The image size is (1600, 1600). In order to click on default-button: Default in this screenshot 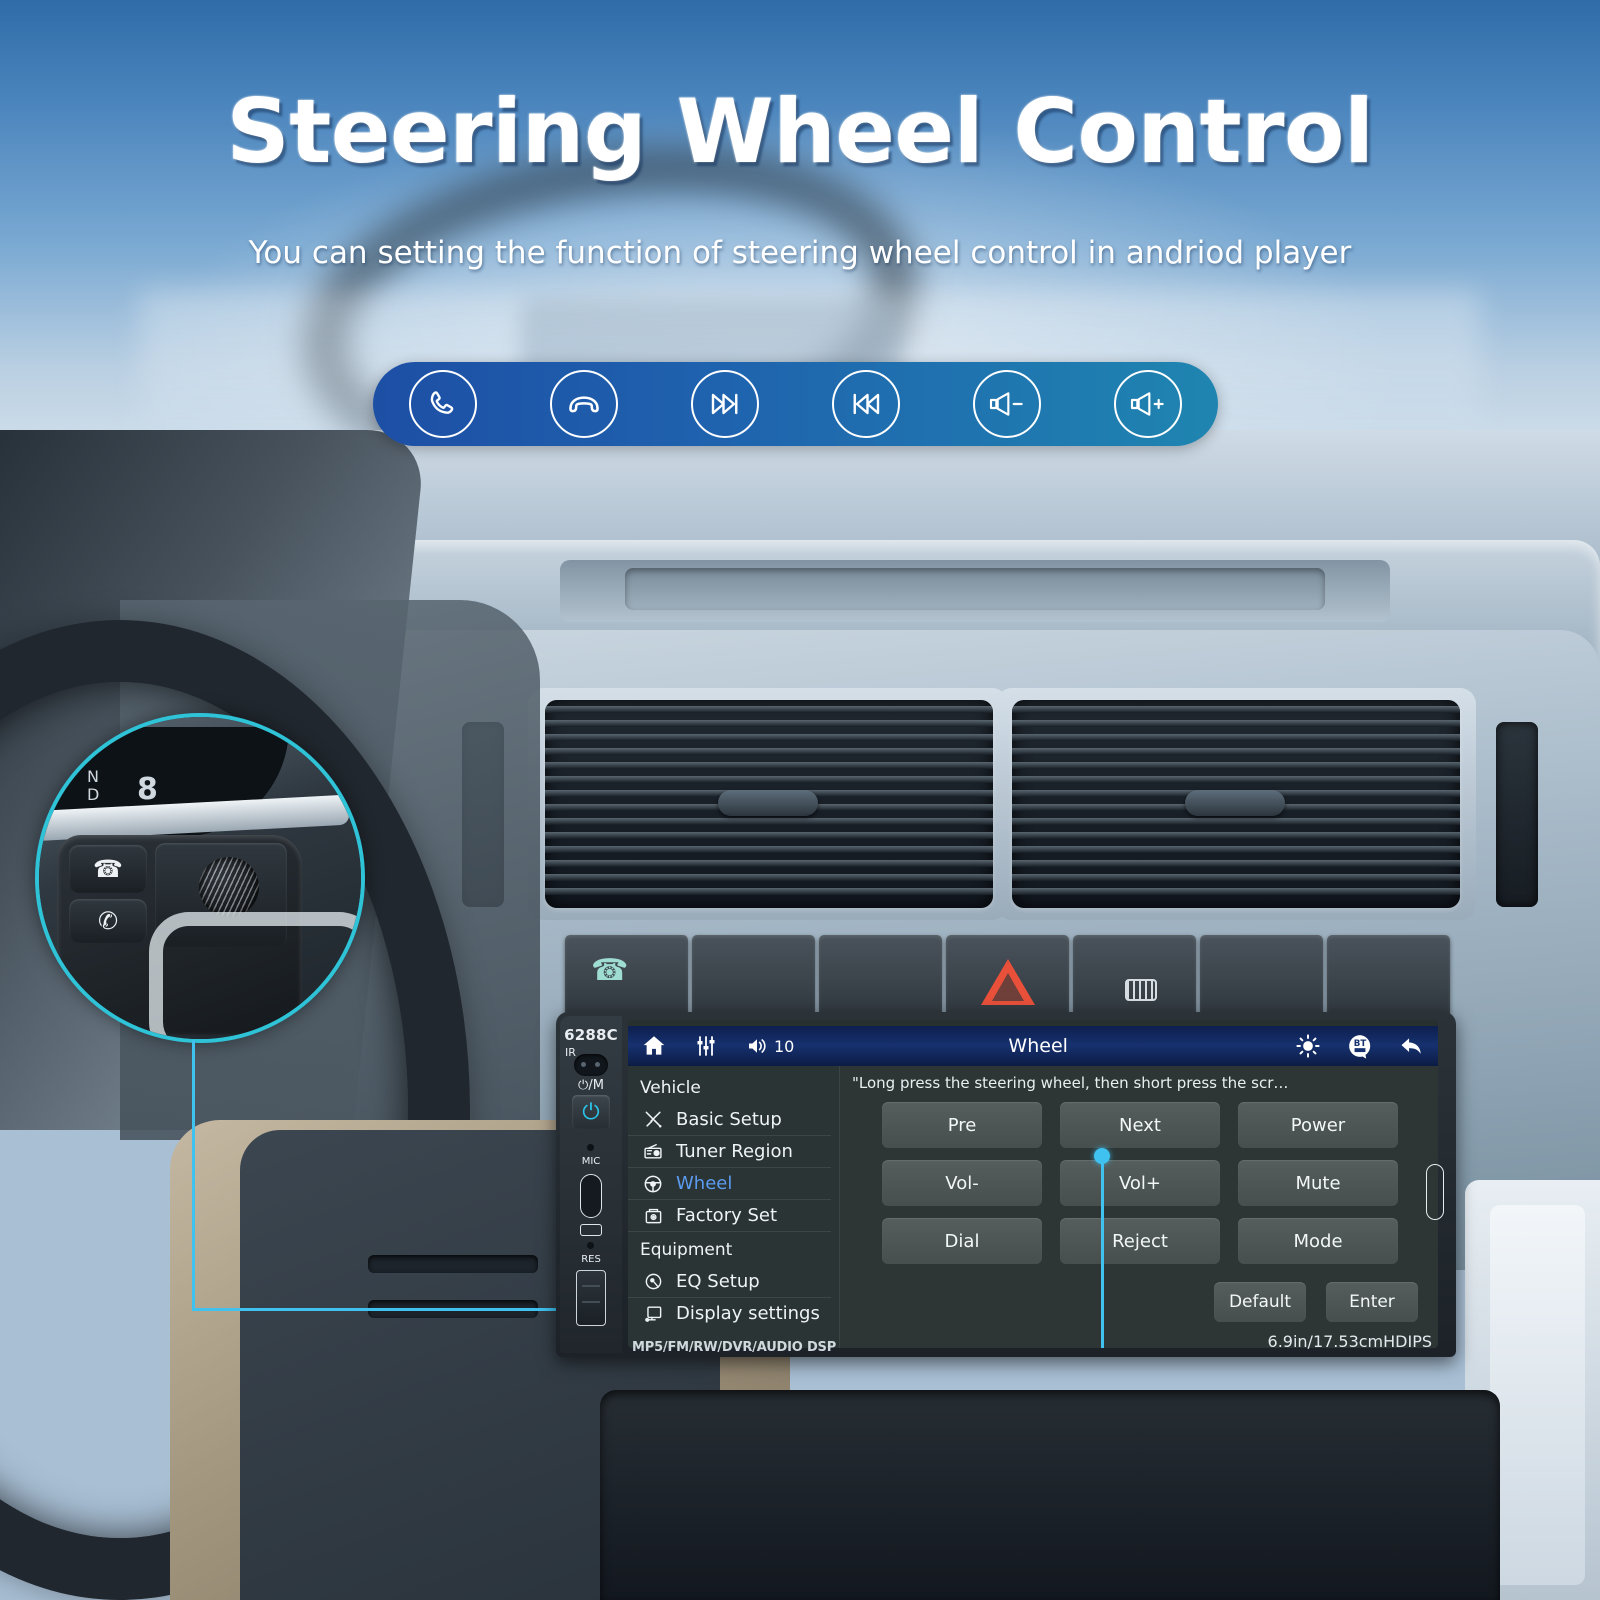, I will do `click(1260, 1302)`.